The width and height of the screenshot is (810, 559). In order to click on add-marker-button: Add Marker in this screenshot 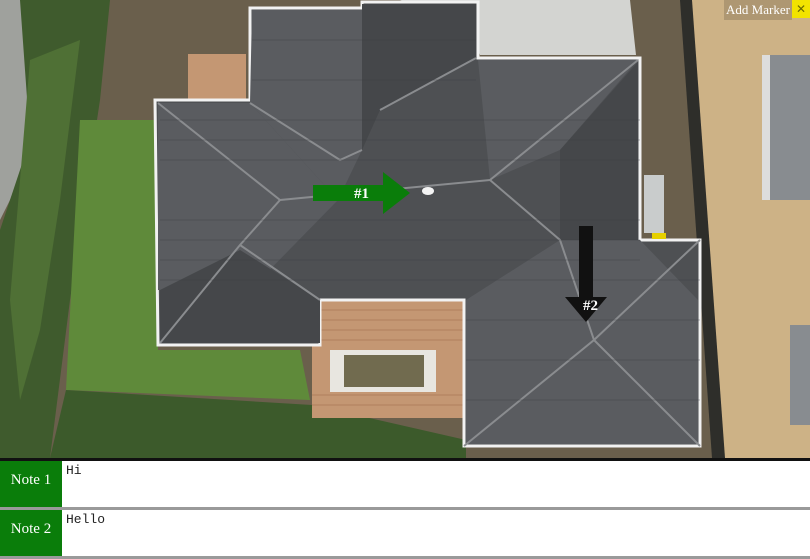, I will do `click(758, 10)`.